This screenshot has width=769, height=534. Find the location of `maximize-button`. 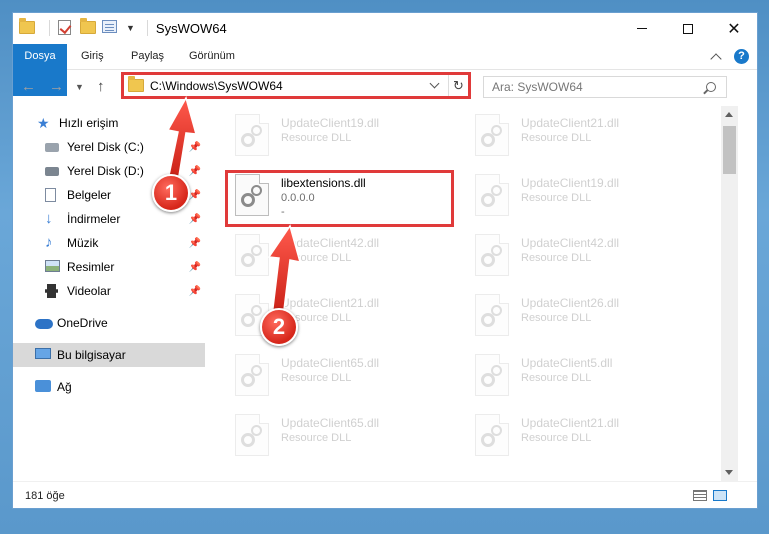

maximize-button is located at coordinates (688, 28).